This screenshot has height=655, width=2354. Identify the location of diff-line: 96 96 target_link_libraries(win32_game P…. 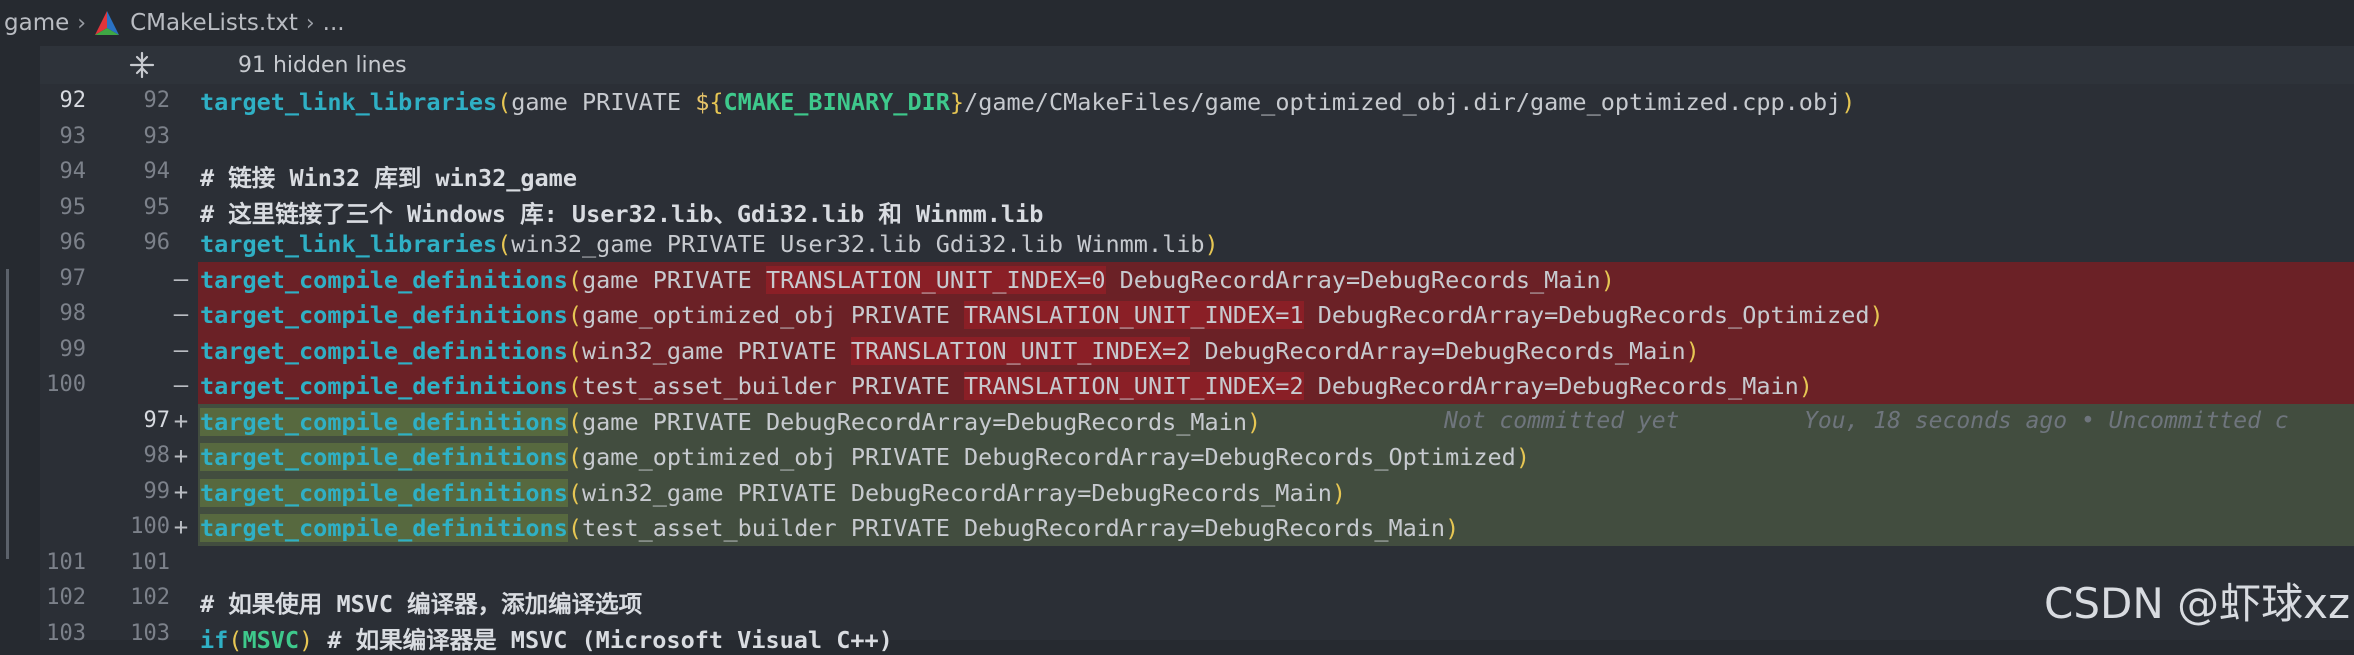
(1177, 244).